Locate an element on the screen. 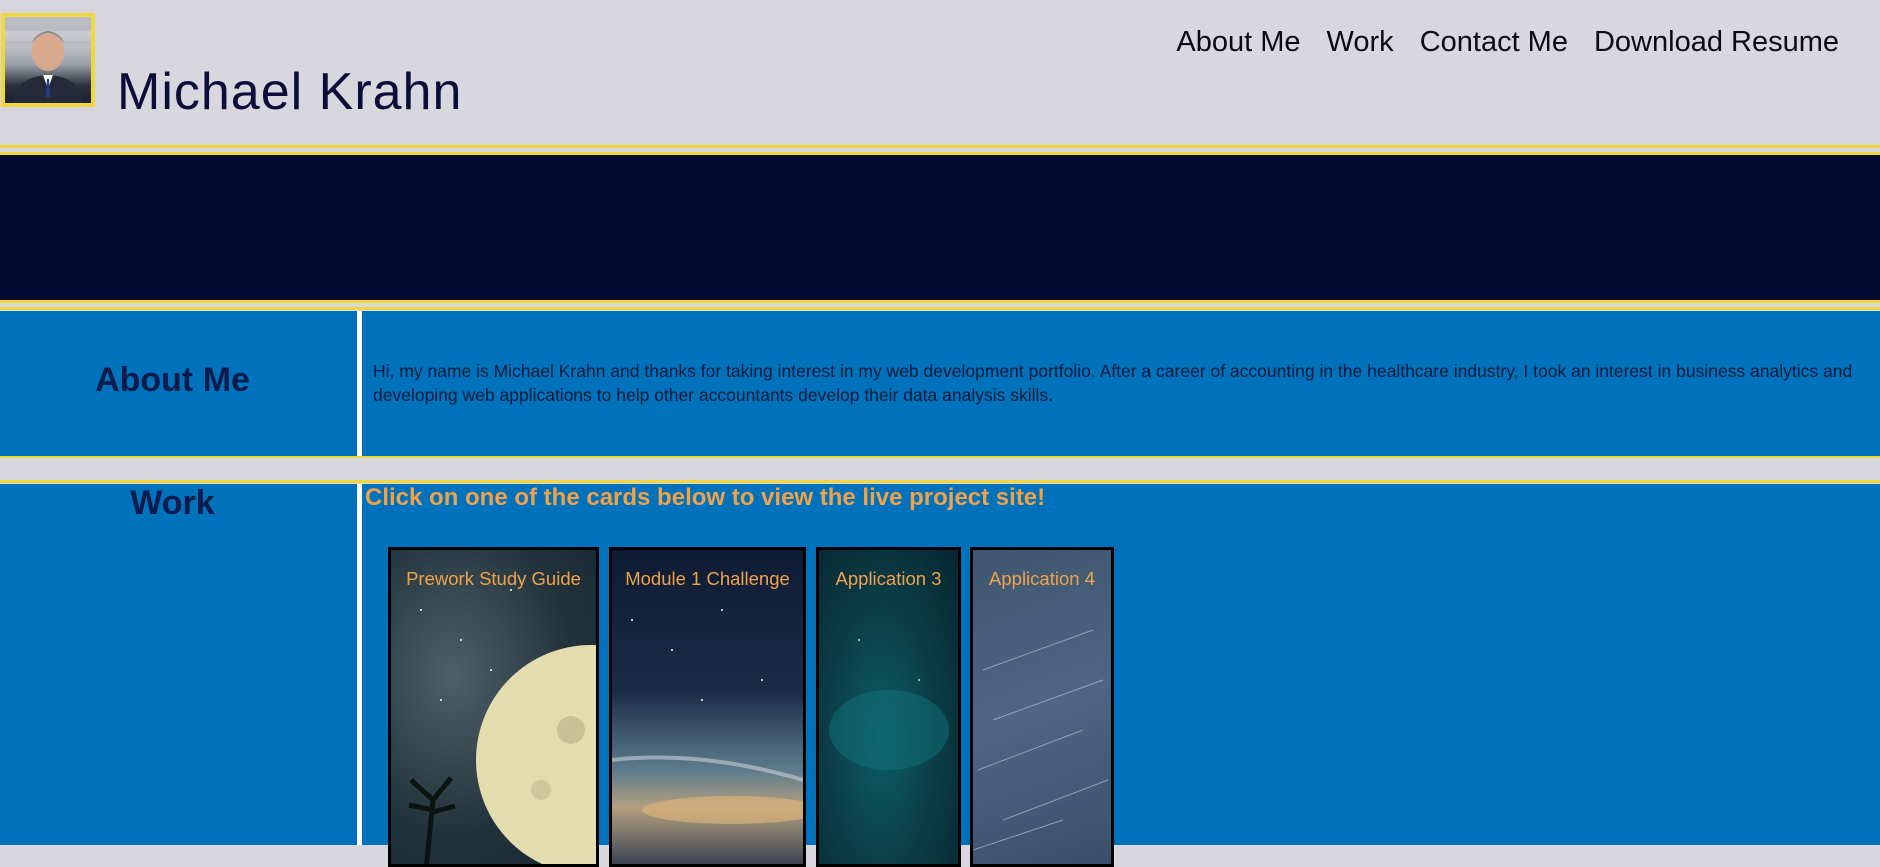  project-card-module-1-challenge: Module 1 Challenge is located at coordinates (707, 707).